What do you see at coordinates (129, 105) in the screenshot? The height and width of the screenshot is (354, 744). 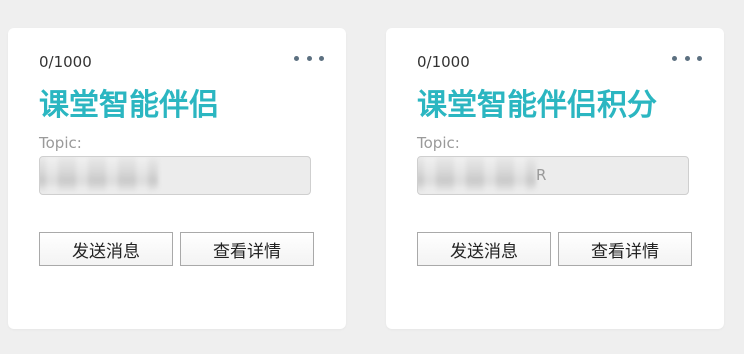 I see `card-title: 课堂智能伴侣` at bounding box center [129, 105].